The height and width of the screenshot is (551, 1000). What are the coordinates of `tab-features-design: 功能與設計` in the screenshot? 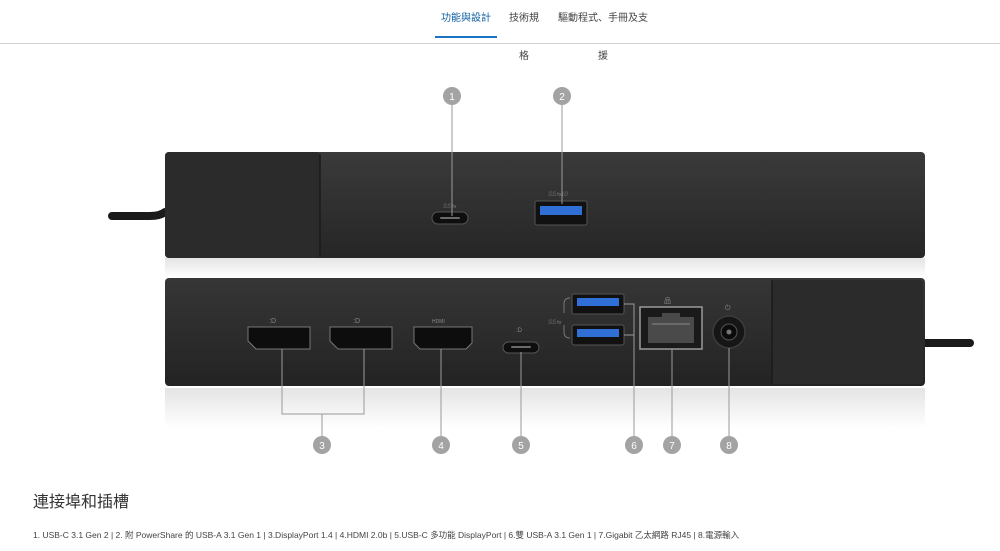 It's located at (466, 19).